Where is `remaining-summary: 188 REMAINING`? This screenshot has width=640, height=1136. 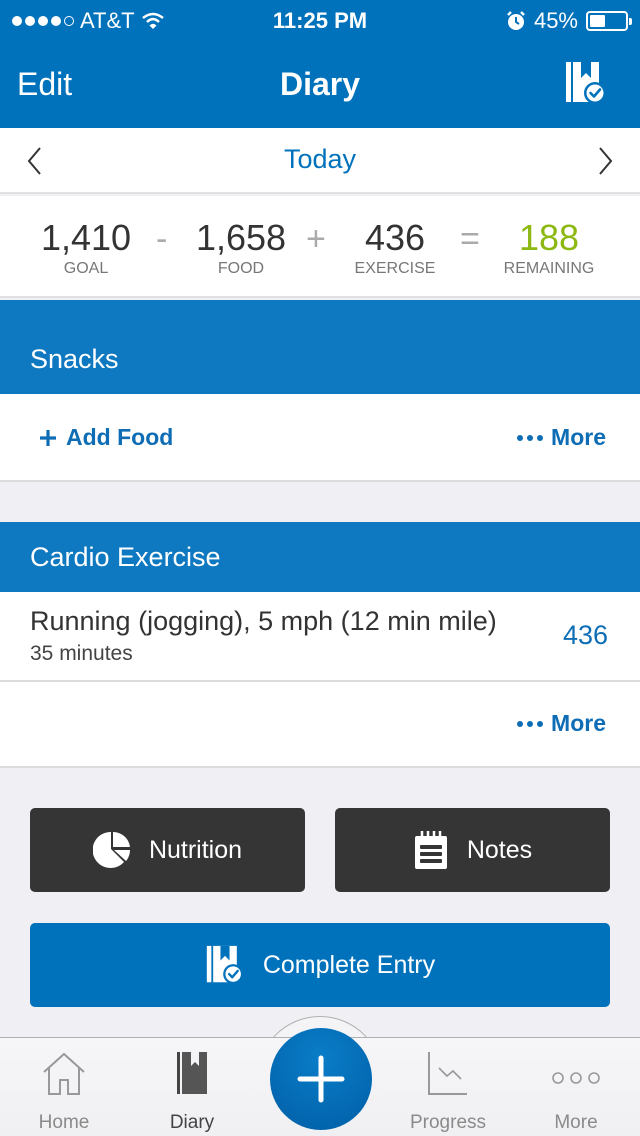 remaining-summary: 188 REMAINING is located at coordinates (549, 249).